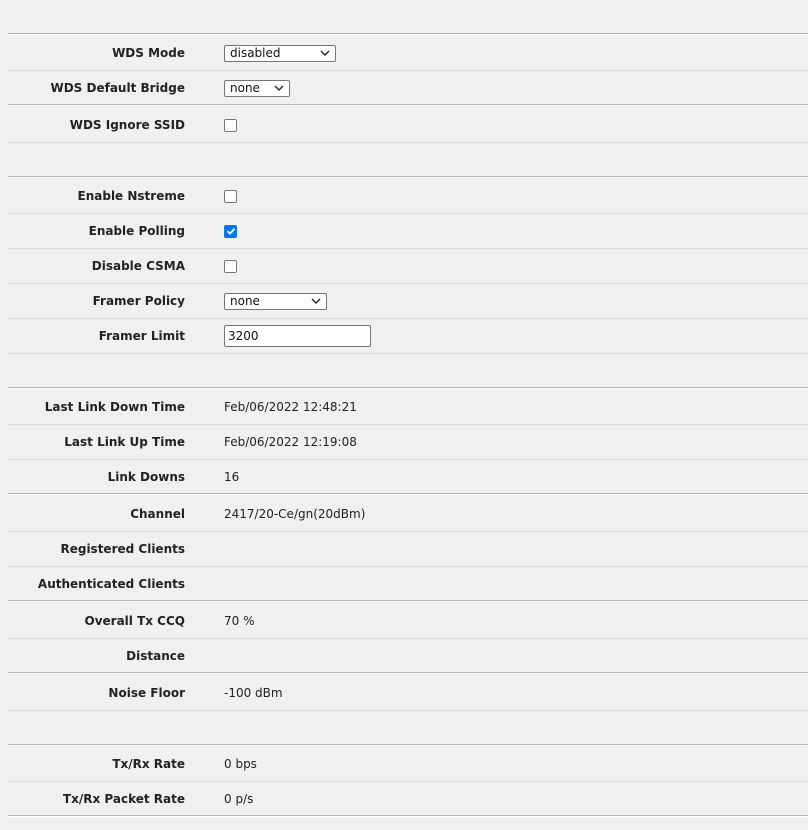 The width and height of the screenshot is (808, 830). Describe the element at coordinates (408, 301) in the screenshot. I see `framer-policy-row: Framer Policy none` at that location.